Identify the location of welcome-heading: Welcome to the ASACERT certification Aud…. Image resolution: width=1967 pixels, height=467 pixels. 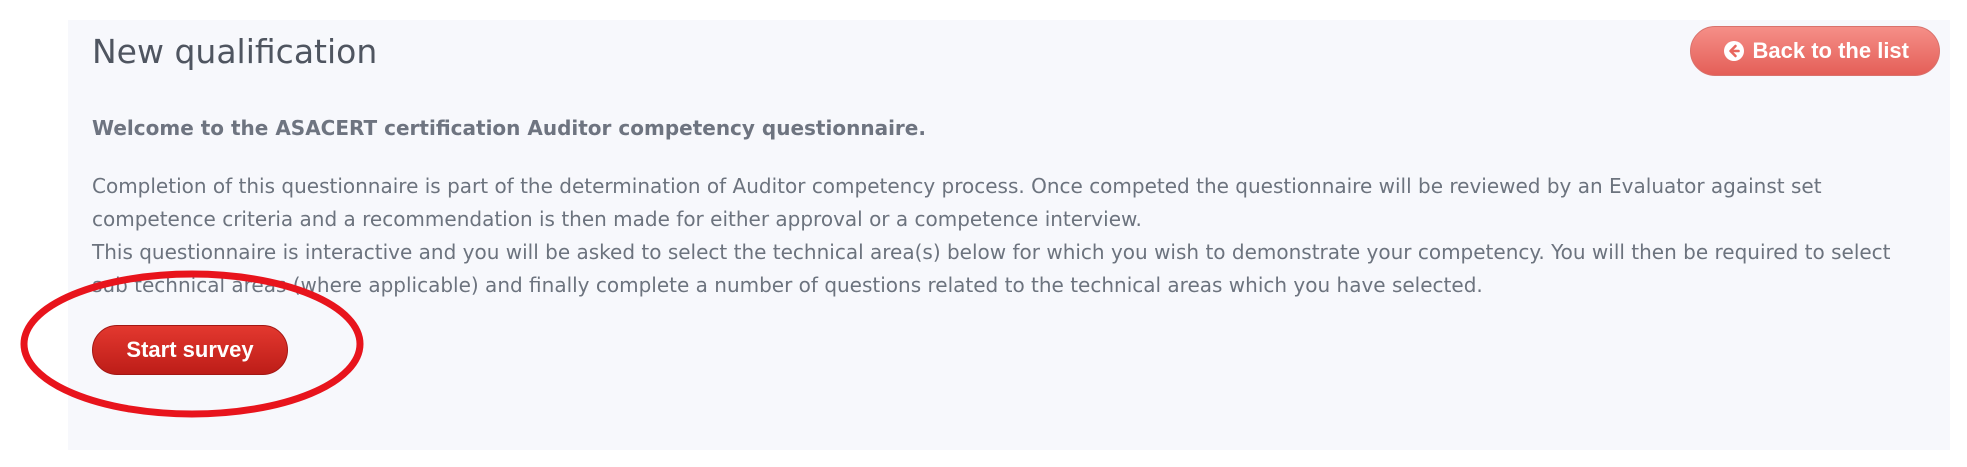
(509, 128).